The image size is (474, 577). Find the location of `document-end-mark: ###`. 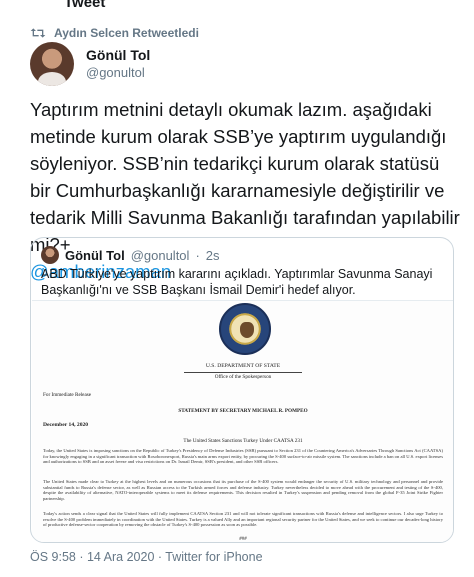

document-end-mark: ### is located at coordinates (243, 539).